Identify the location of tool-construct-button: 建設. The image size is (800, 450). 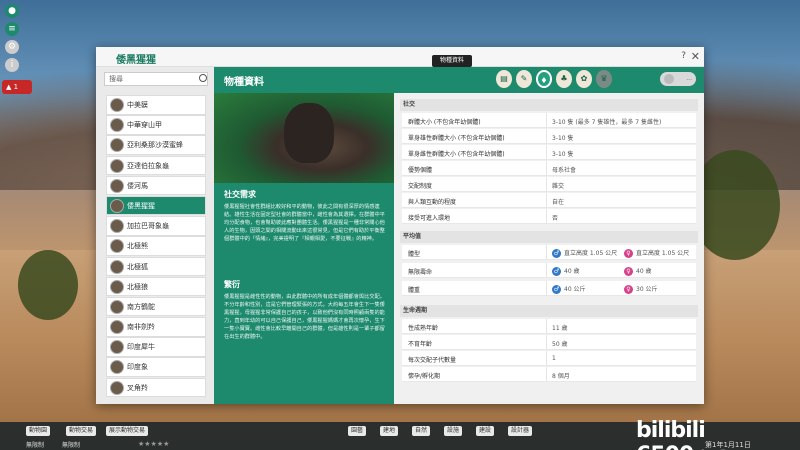
(485, 431).